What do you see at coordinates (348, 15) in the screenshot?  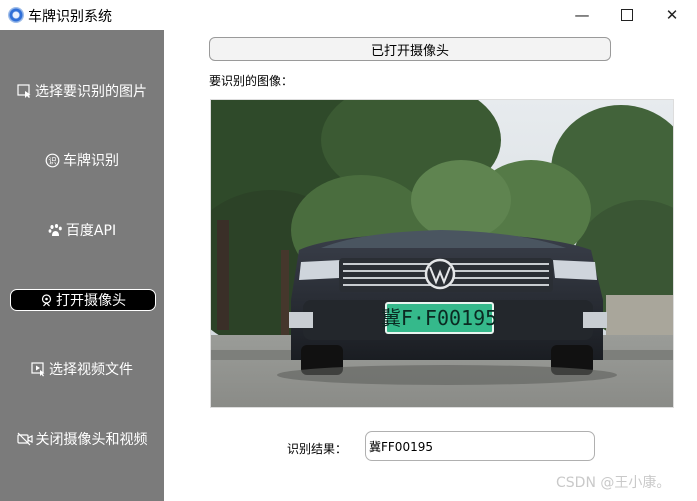 I see `title-bar: 车牌识别系统 — ✕` at bounding box center [348, 15].